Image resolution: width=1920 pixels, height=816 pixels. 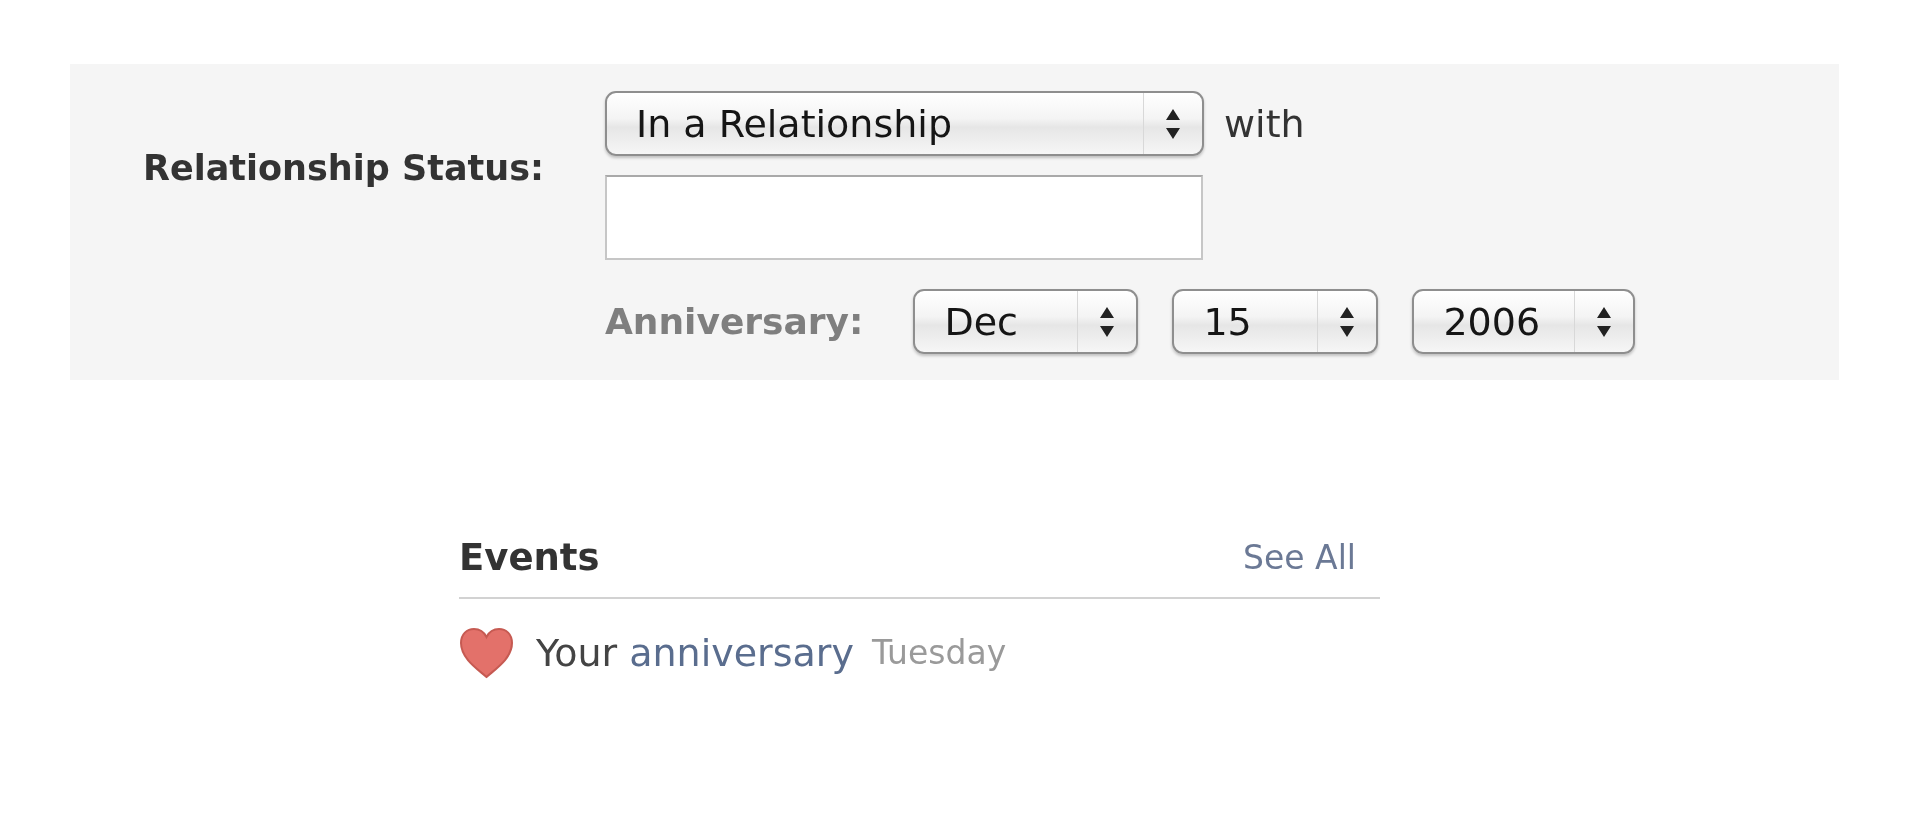 I want to click on relationship-status-dropdown: In a Relationship, so click(x=904, y=123).